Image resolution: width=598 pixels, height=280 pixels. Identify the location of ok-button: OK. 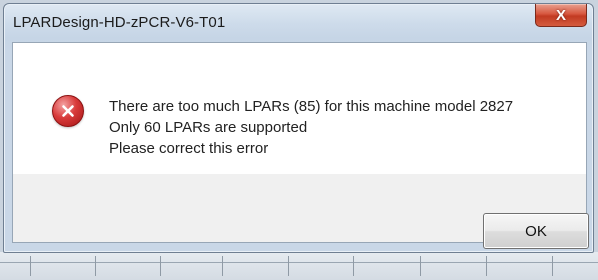
(536, 231).